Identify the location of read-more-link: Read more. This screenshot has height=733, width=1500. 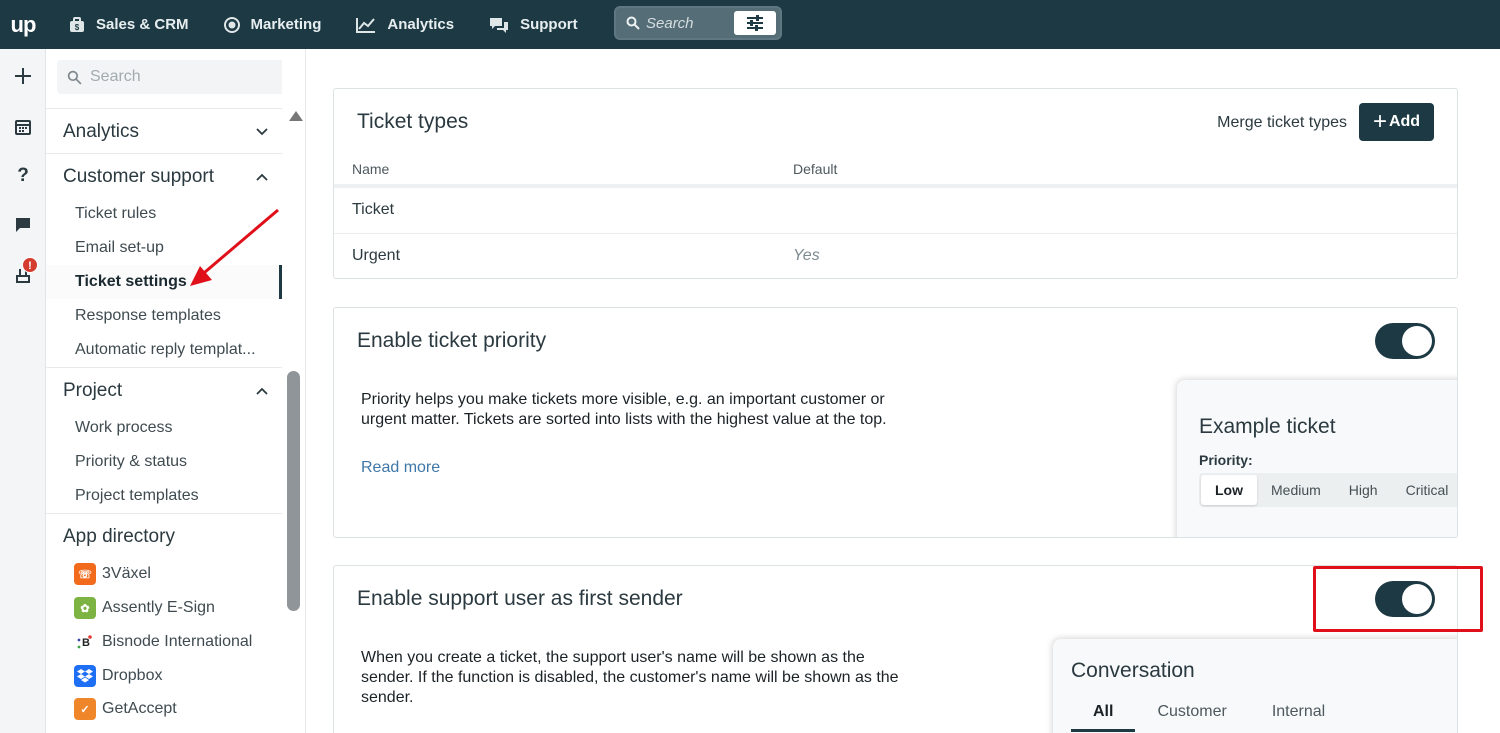
(400, 468).